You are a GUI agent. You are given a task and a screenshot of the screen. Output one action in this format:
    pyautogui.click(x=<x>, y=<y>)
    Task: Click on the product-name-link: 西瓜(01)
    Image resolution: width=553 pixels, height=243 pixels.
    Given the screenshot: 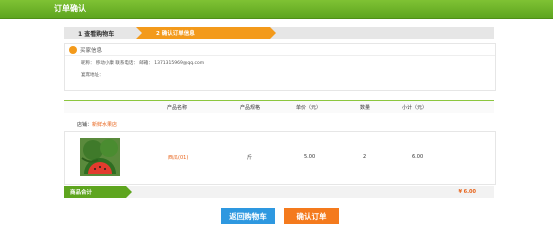 What is the action you would take?
    pyautogui.click(x=178, y=157)
    